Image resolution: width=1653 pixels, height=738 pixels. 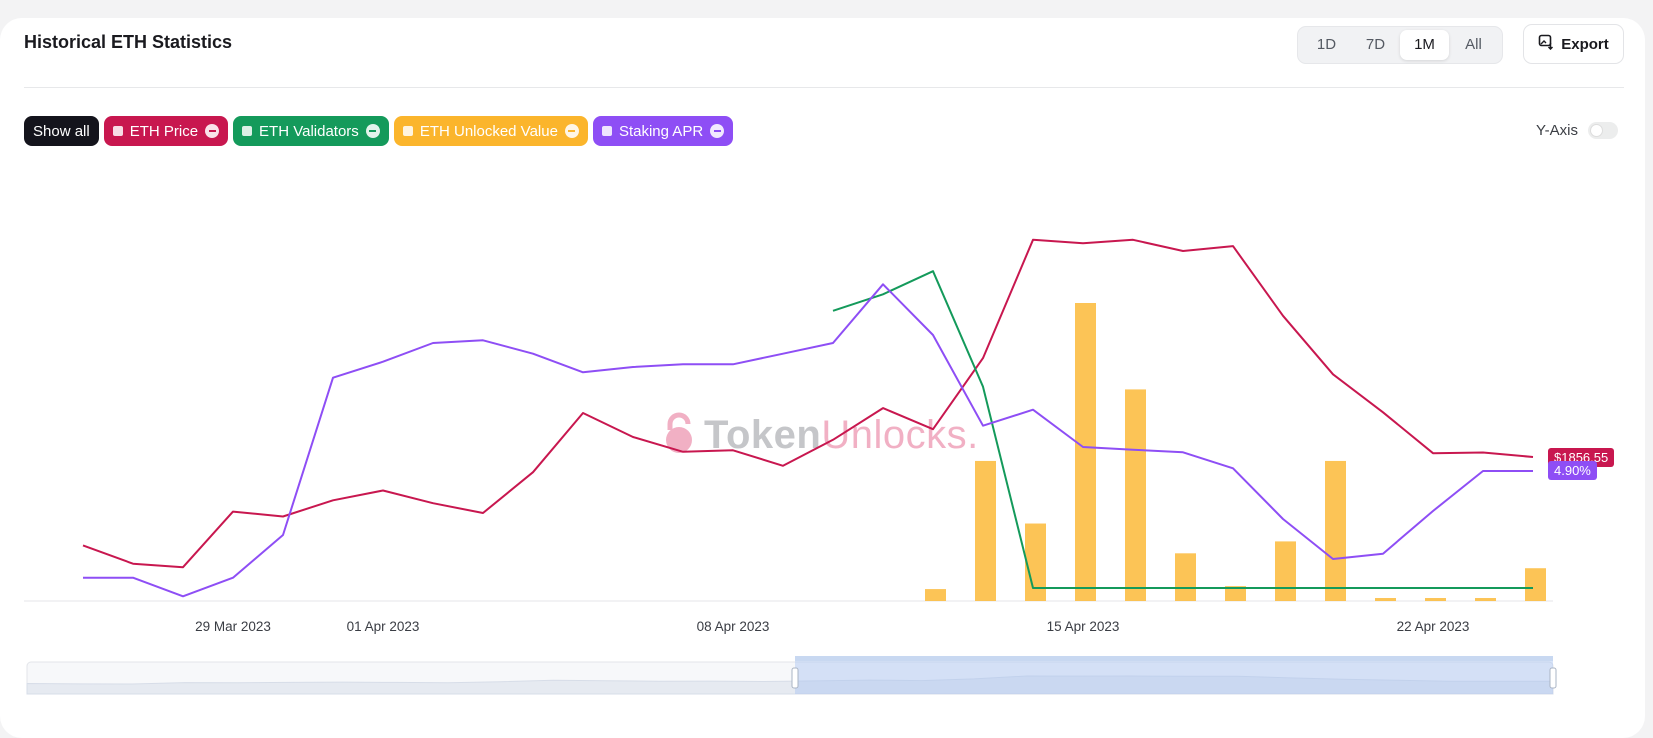 What do you see at coordinates (233, 626) in the screenshot?
I see `x-tick-label: 29 Mar 2023` at bounding box center [233, 626].